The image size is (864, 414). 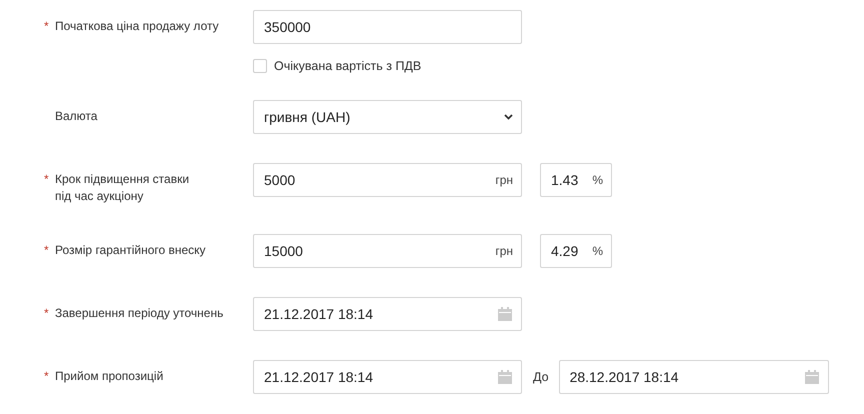 What do you see at coordinates (387, 27) in the screenshot?
I see `input-field: 350000` at bounding box center [387, 27].